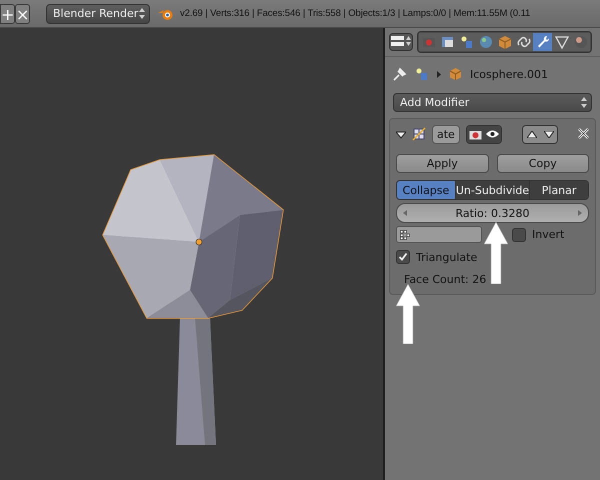  I want to click on chain-link-icon, so click(524, 42).